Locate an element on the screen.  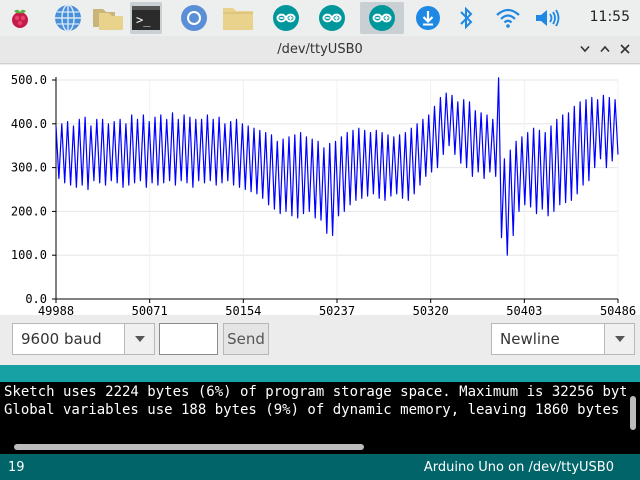
console-vertical-scrollbar is located at coordinates (633, 413).